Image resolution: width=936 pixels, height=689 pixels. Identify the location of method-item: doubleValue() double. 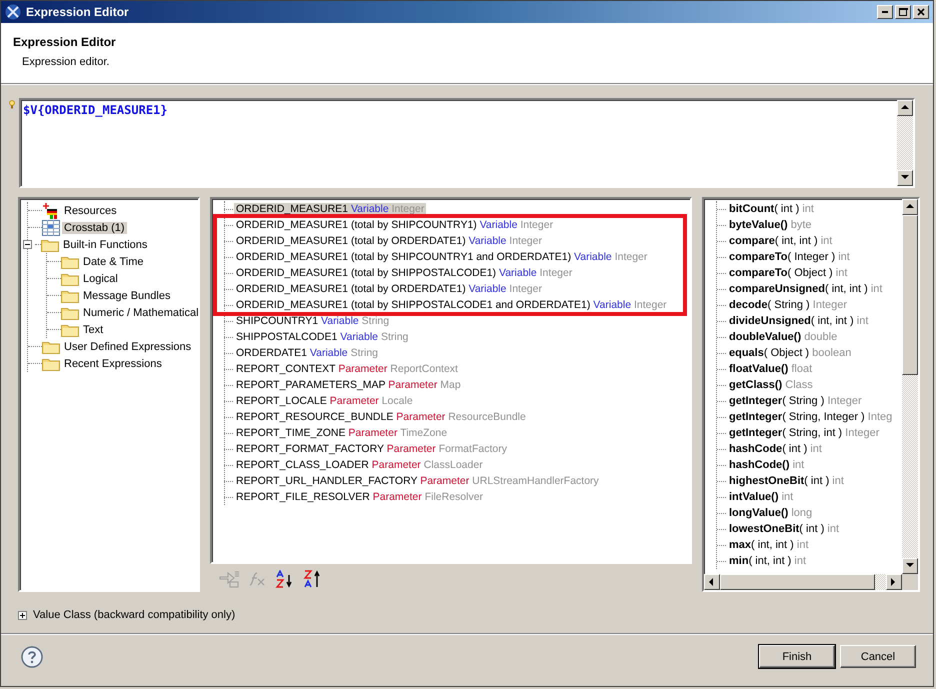
(783, 337).